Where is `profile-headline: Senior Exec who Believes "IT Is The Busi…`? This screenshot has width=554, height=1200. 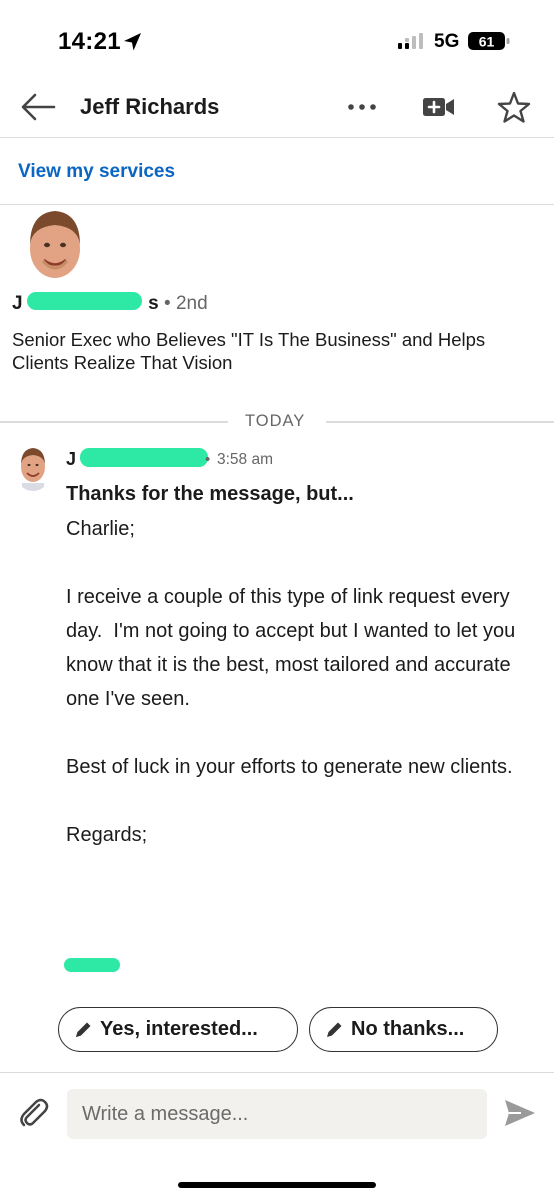
profile-headline: Senior Exec who Believes "IT Is The Busi… is located at coordinates (249, 351).